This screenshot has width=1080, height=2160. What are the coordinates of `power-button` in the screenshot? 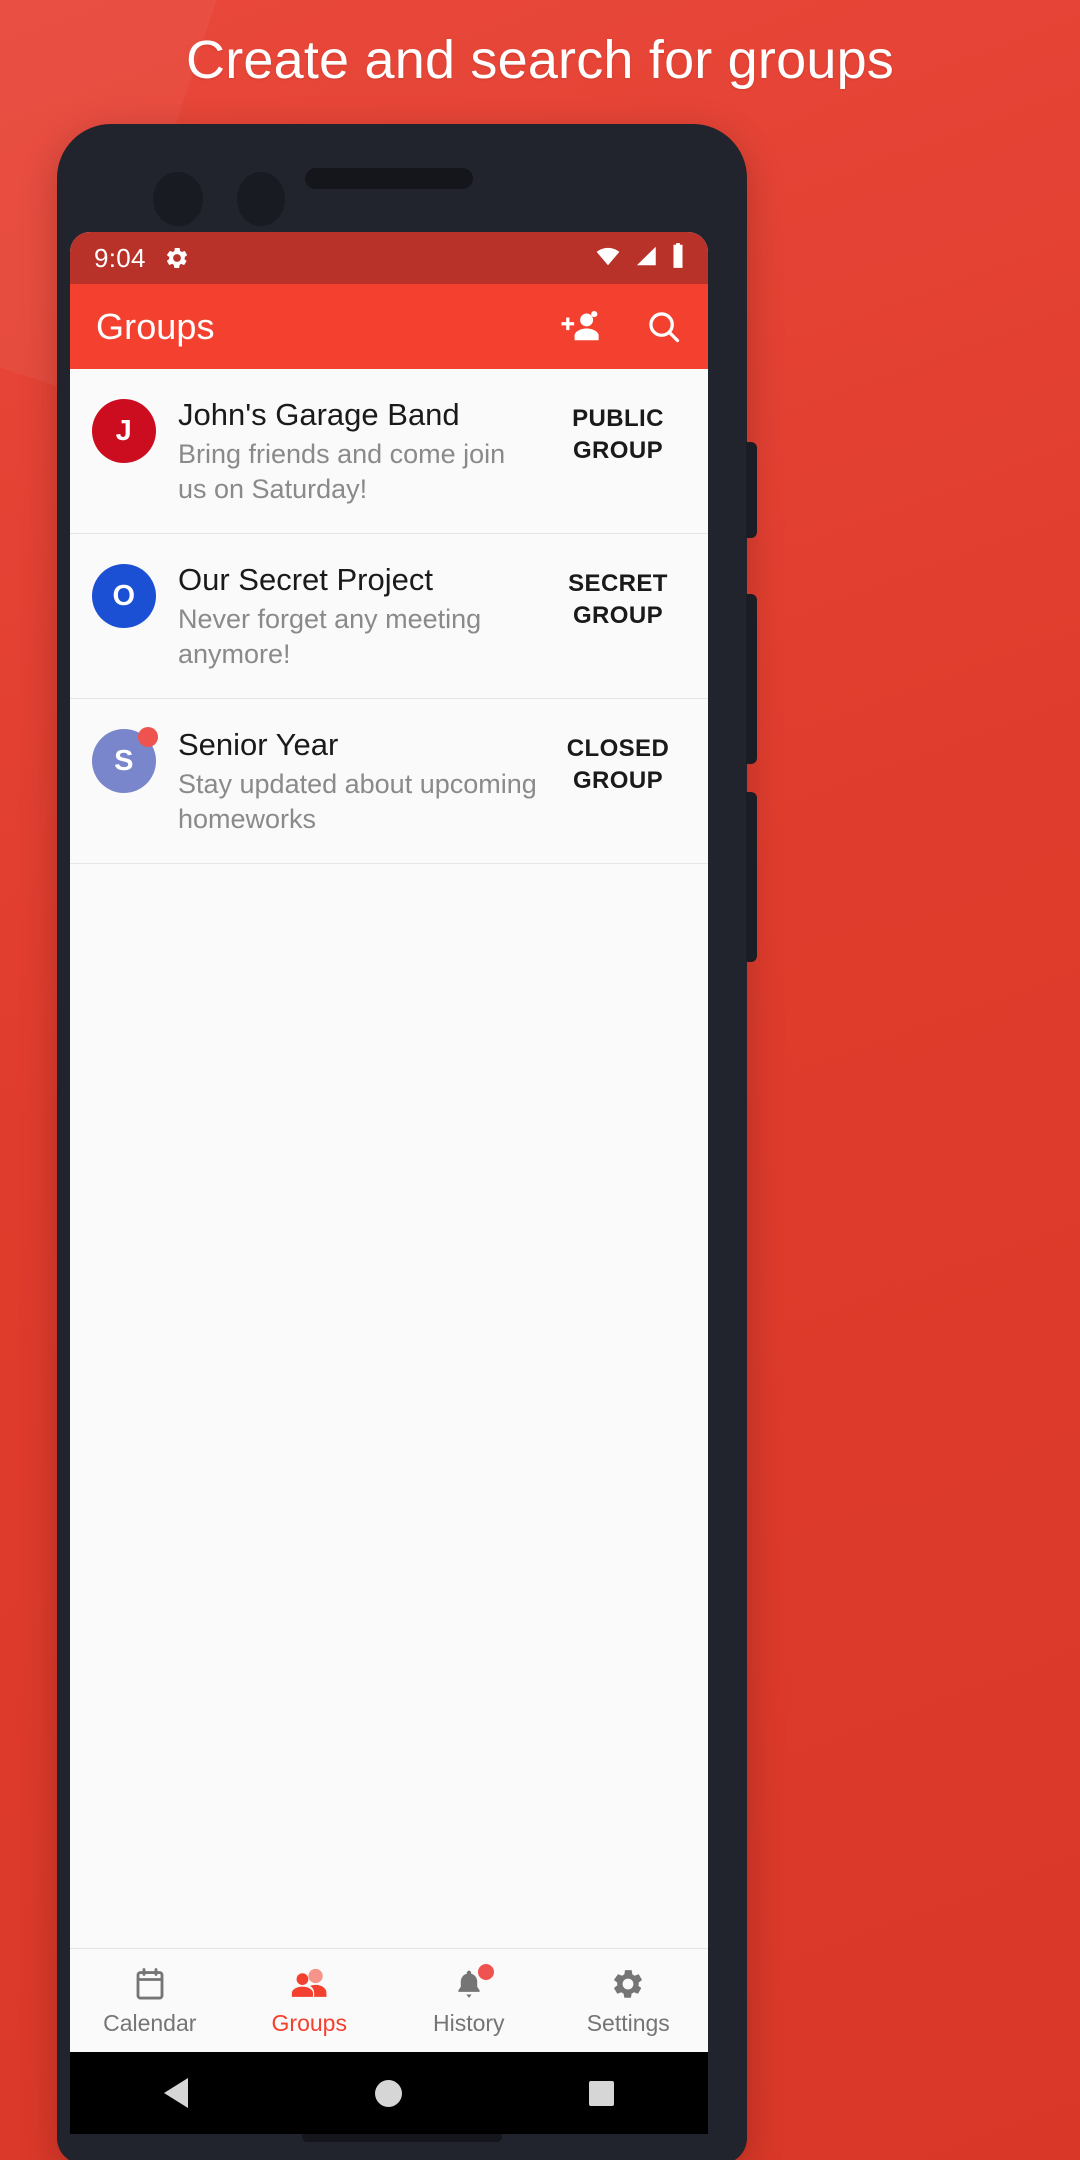 It's located at (751, 490).